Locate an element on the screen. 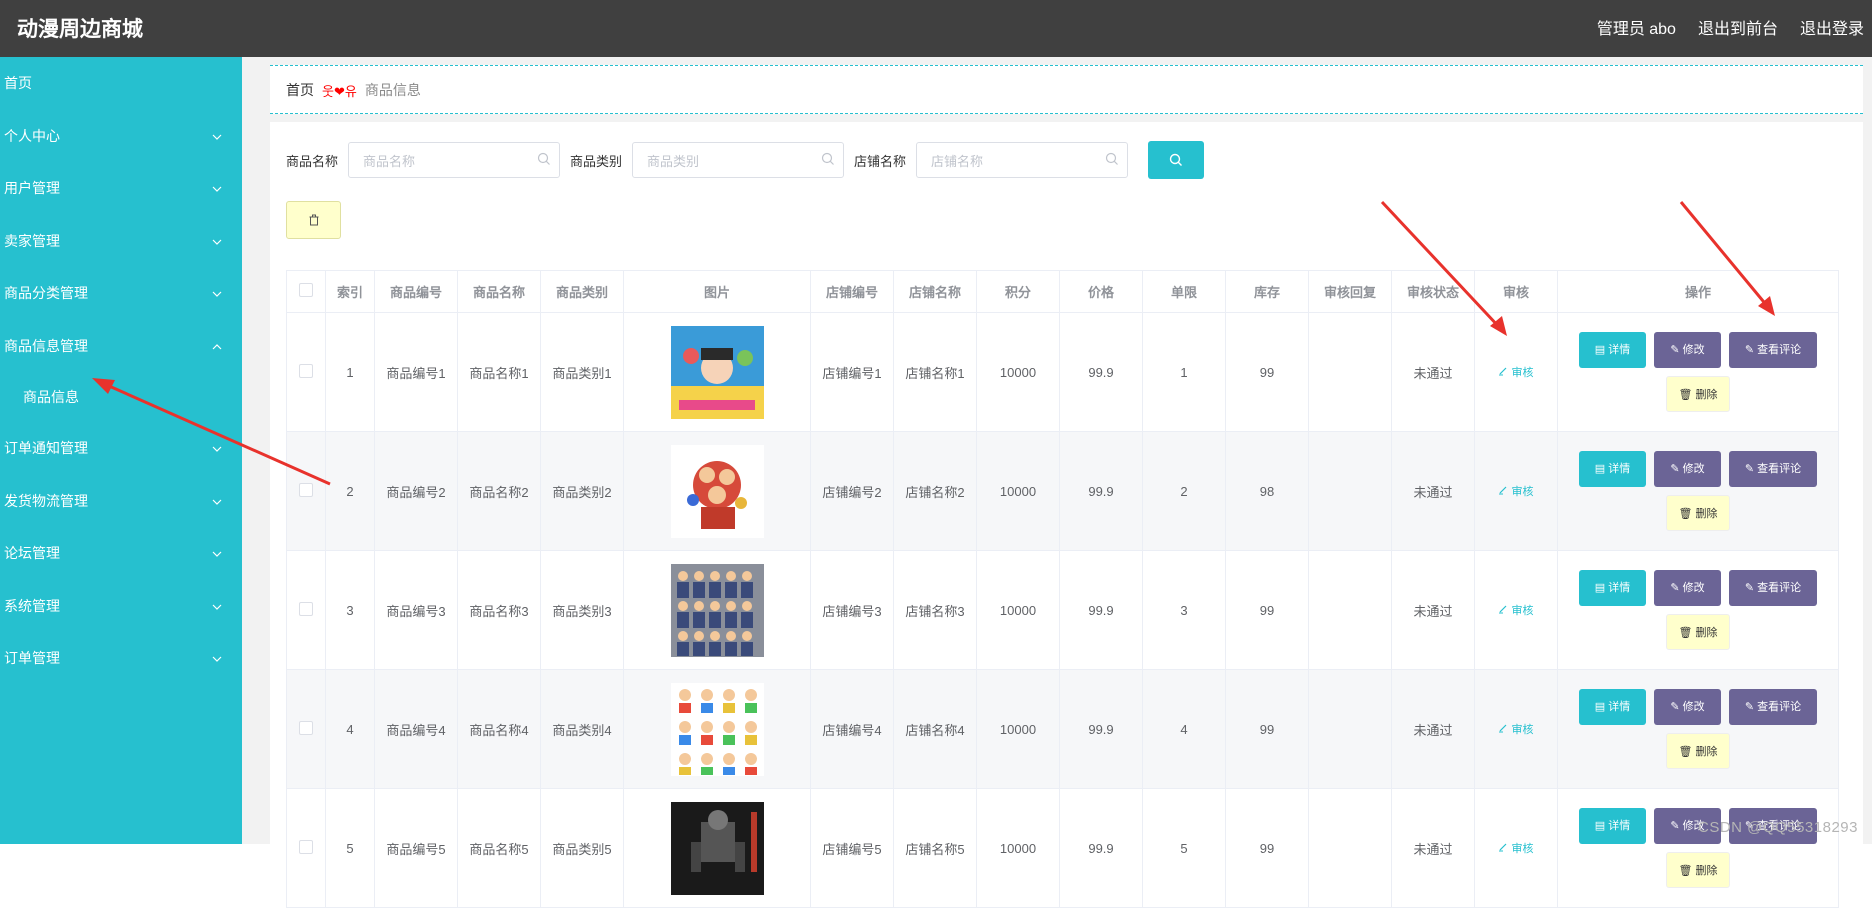  batch-delete-button is located at coordinates (313, 220).